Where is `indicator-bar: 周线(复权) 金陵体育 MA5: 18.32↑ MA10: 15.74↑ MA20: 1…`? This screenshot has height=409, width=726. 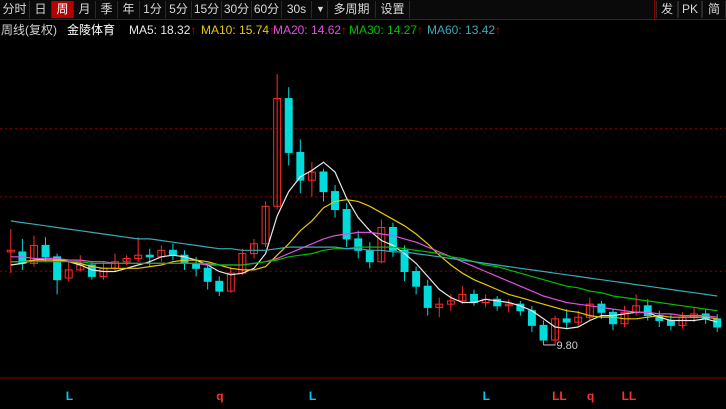 indicator-bar: 周线(复权) 金陵体育 MA5: 18.32↑ MA10: 15.74↑ MA20: 1… is located at coordinates (363, 30).